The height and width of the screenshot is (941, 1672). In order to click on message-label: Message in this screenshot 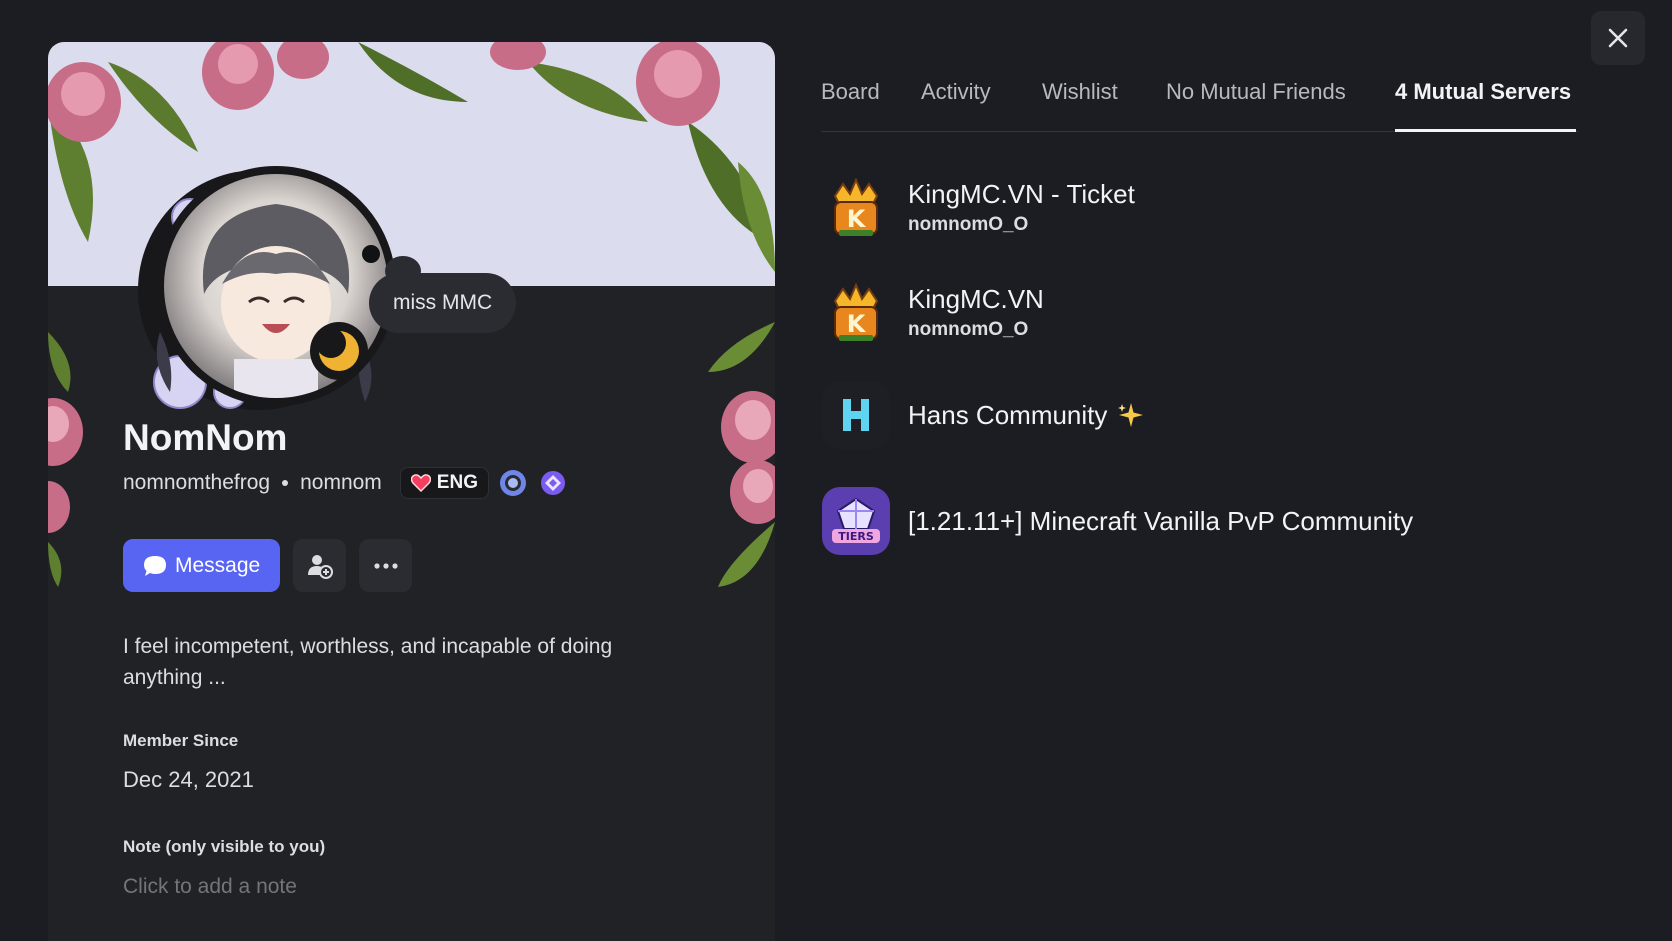, I will do `click(218, 565)`.